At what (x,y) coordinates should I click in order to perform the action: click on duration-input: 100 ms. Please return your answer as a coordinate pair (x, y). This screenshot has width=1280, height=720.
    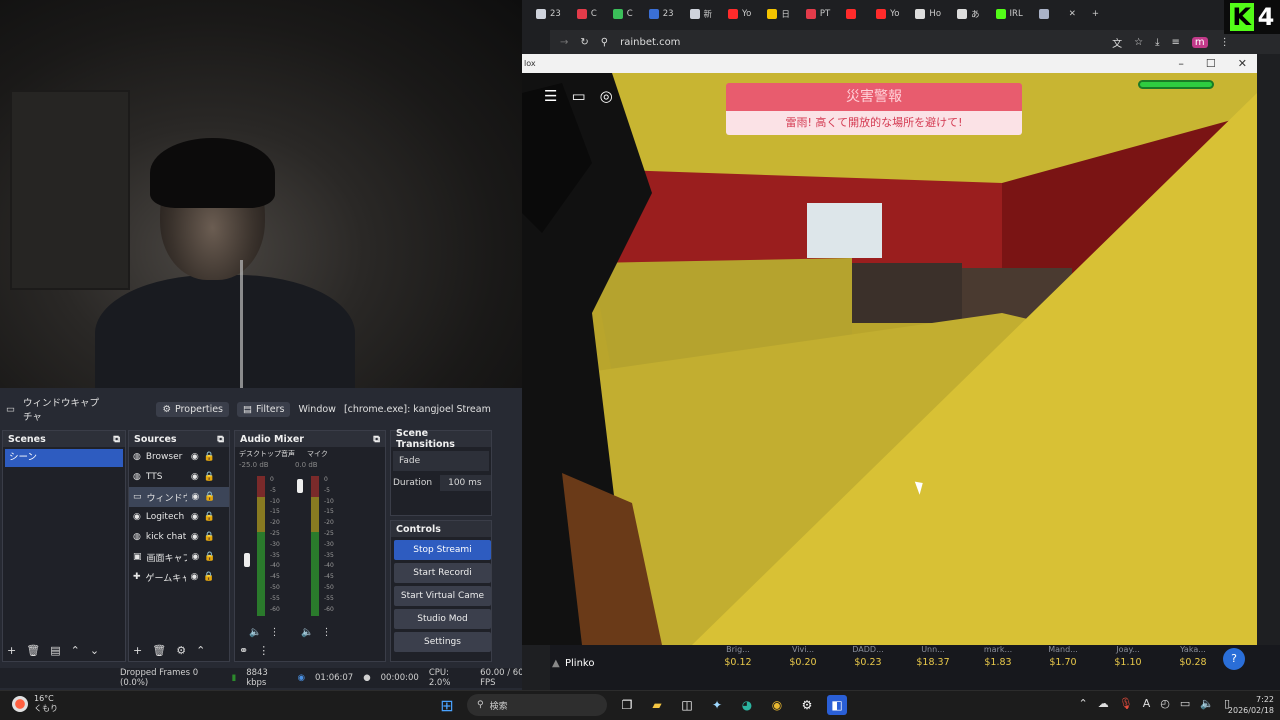
    Looking at the image, I should click on (465, 483).